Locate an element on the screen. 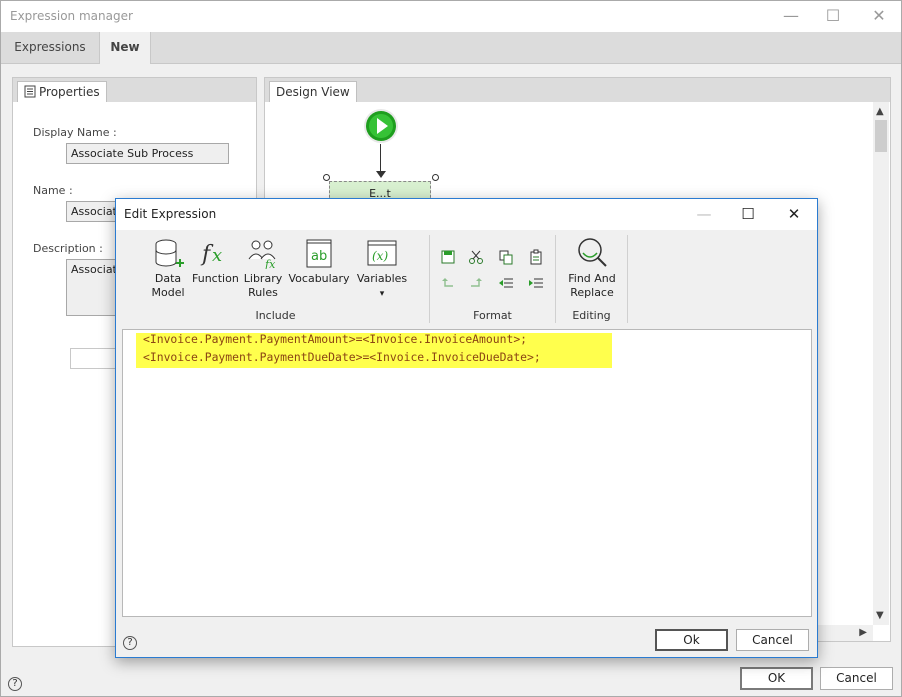 This screenshot has height=697, width=902. ribbon-group-editing: Find And Replace Editing is located at coordinates (592, 279).